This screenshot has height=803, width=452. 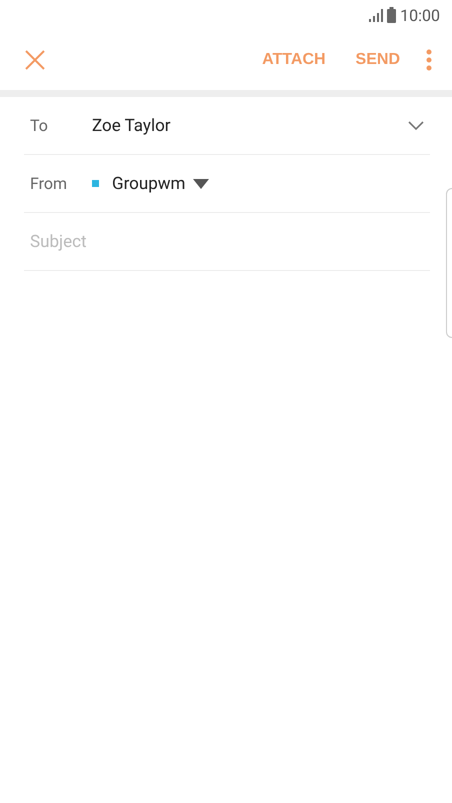 What do you see at coordinates (294, 60) in the screenshot?
I see `toolbar-action: ATTACH` at bounding box center [294, 60].